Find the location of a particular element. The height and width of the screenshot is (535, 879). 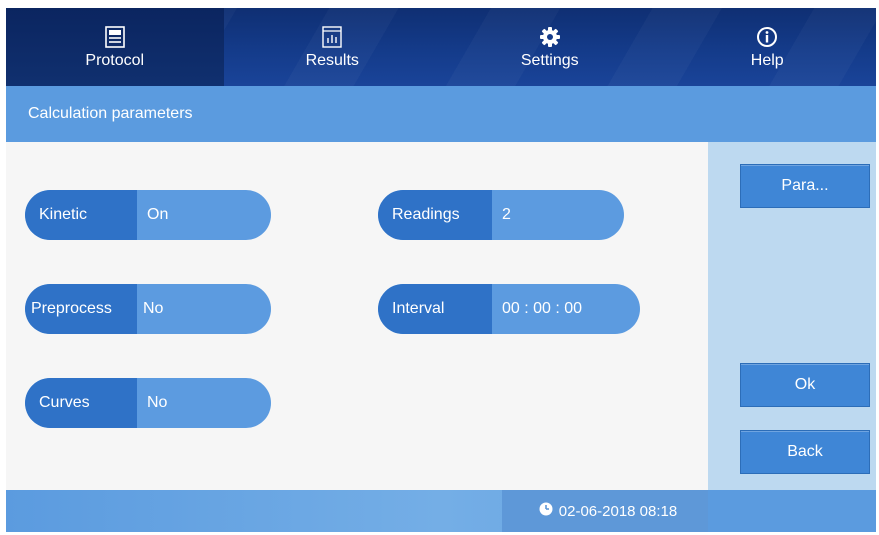

section-header: Calculation parameters is located at coordinates (441, 114).